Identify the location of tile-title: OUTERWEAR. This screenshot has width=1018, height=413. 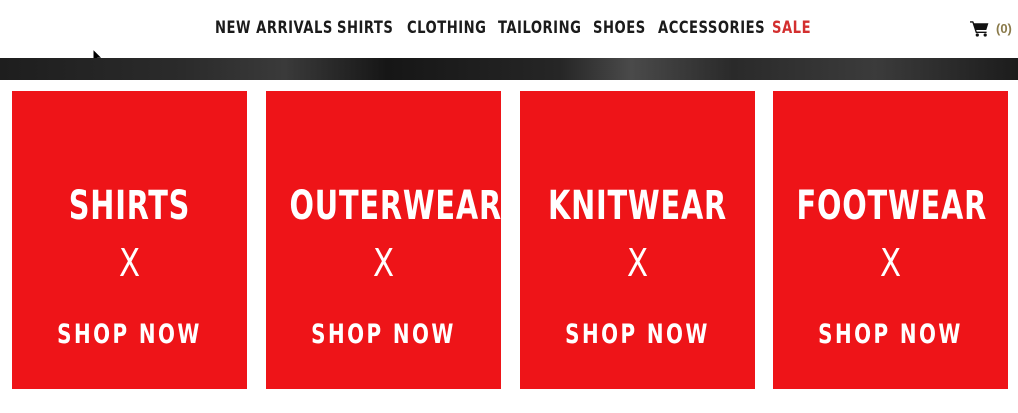
(395, 206).